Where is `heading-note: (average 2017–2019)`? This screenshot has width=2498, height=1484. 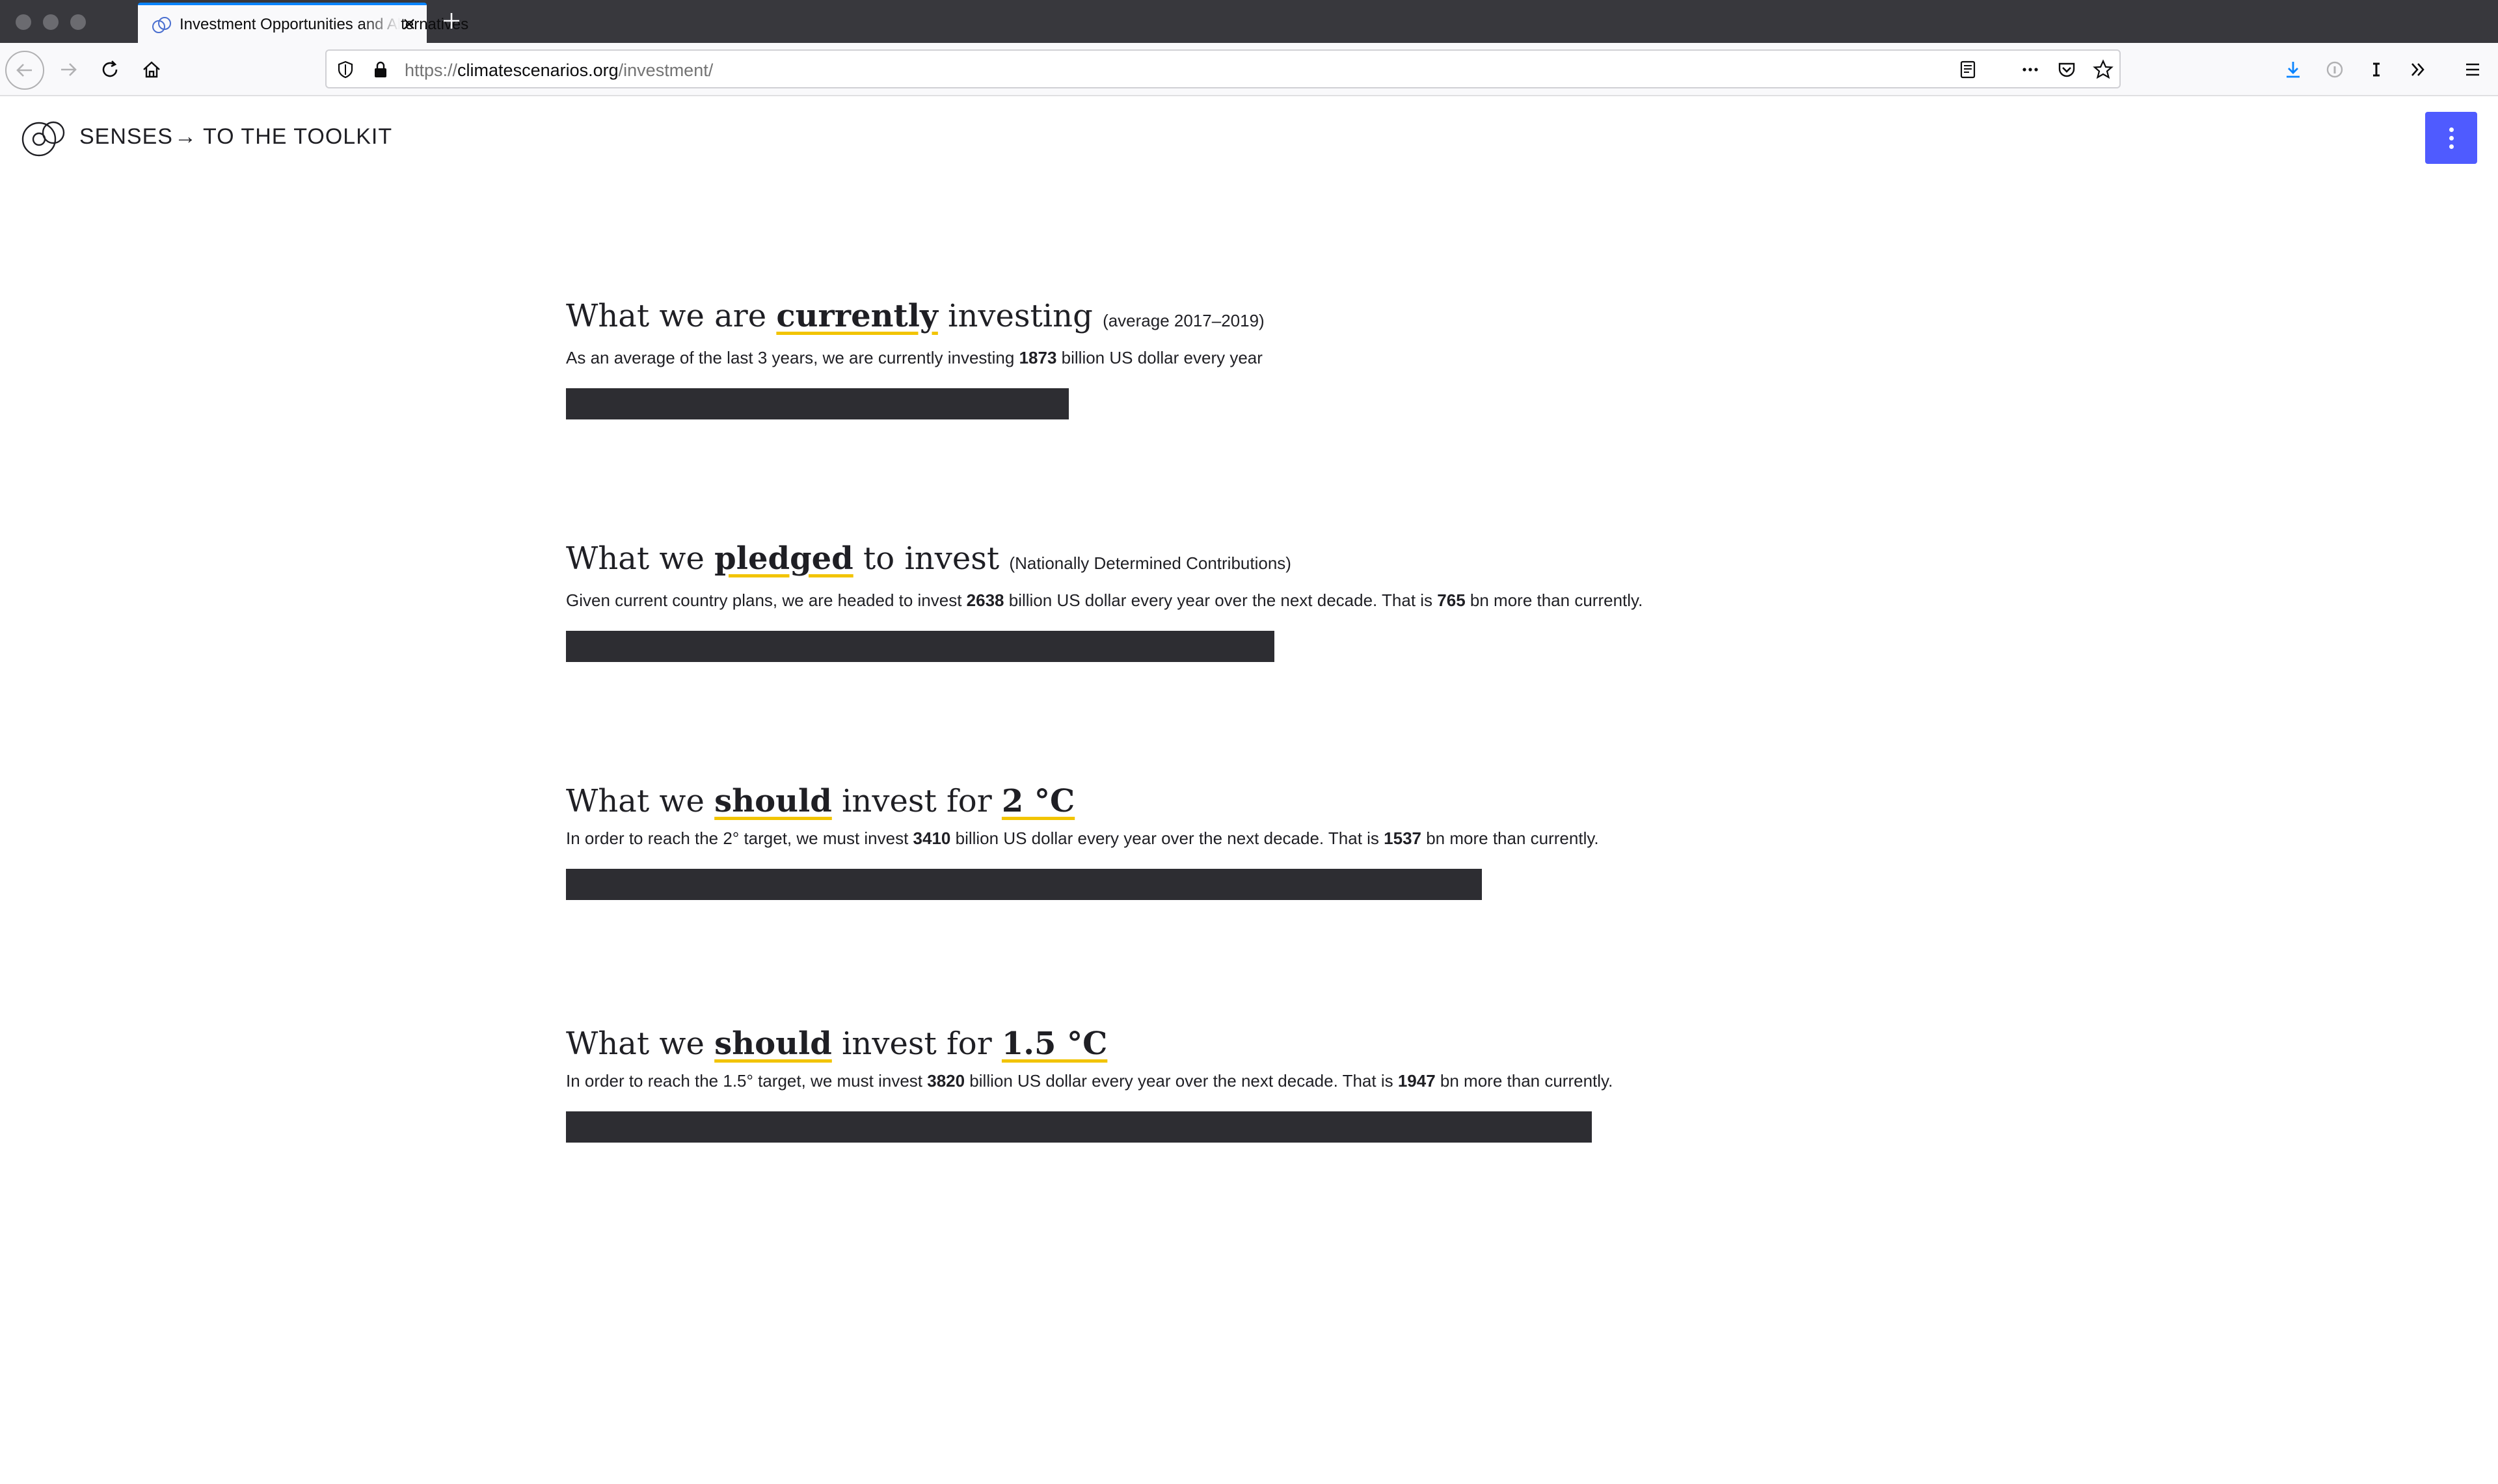
heading-note: (average 2017–2019) is located at coordinates (1184, 320).